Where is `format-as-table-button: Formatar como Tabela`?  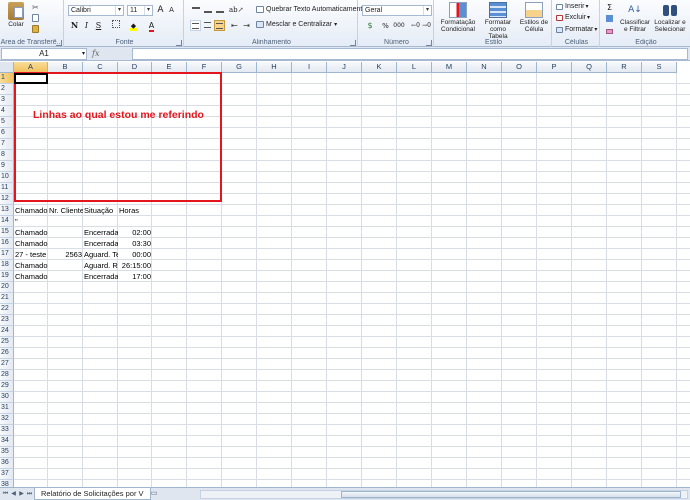
format-as-table-button: Formatar como Tabela is located at coordinates (498, 21).